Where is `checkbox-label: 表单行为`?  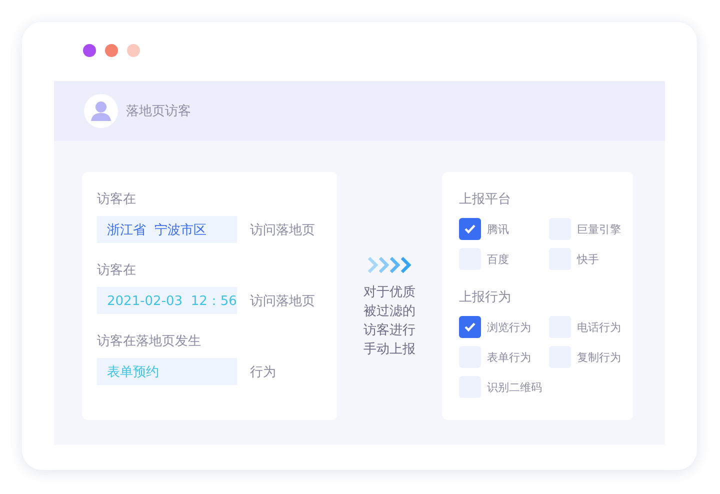 checkbox-label: 表单行为 is located at coordinates (509, 357).